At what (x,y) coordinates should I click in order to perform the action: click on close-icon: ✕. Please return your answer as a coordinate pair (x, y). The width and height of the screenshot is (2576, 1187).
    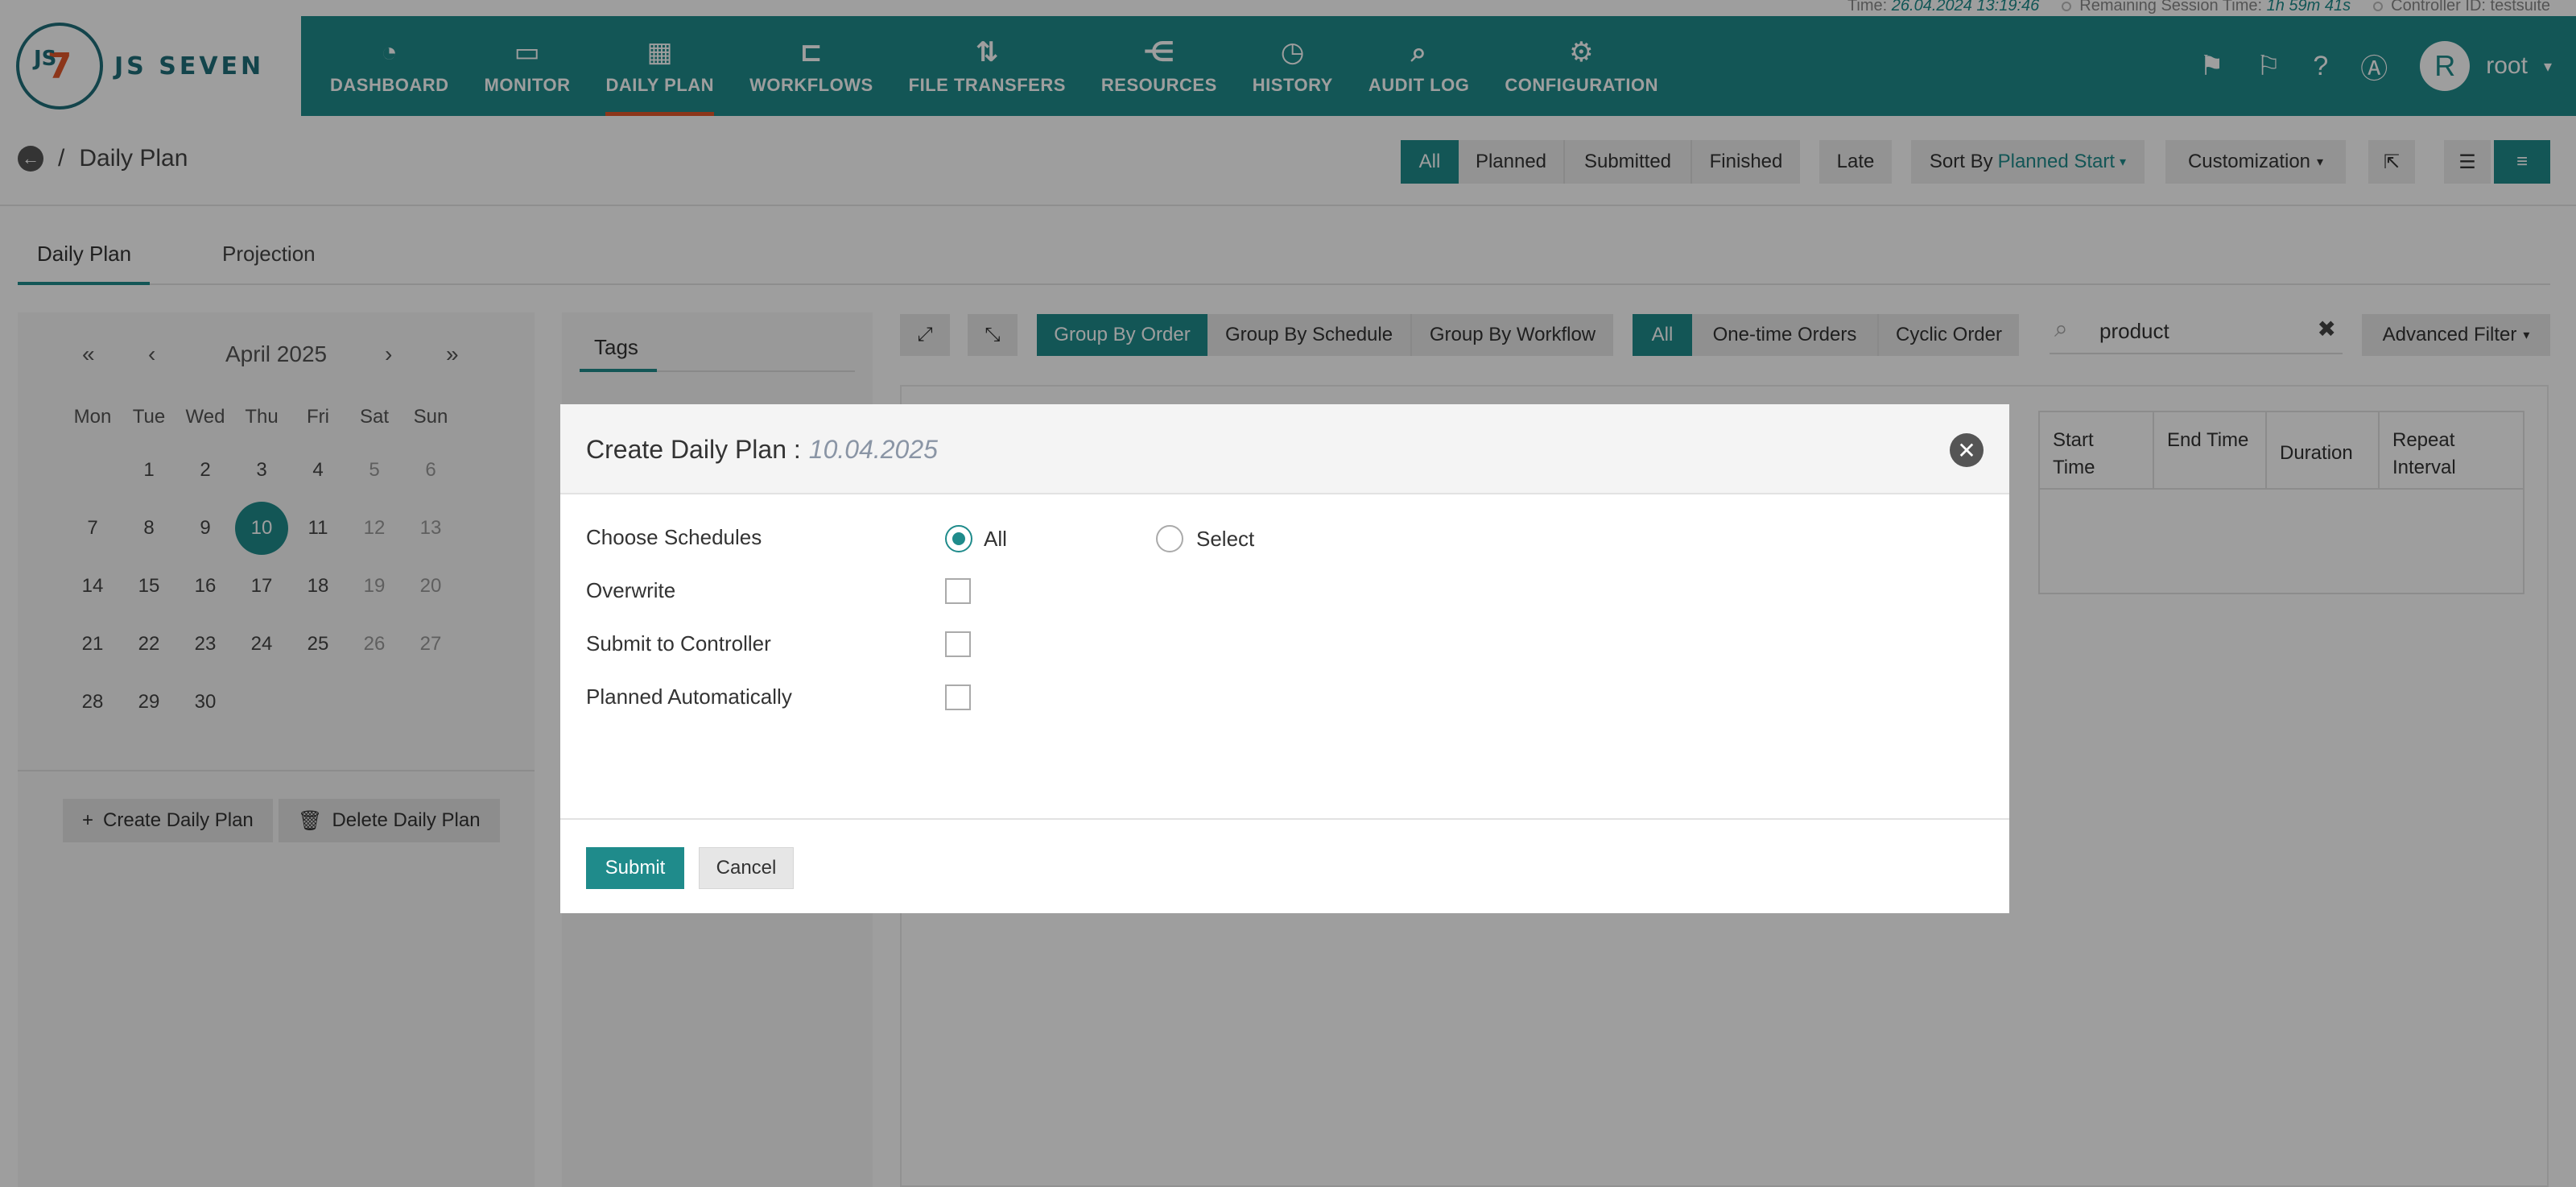
    Looking at the image, I should click on (1967, 450).